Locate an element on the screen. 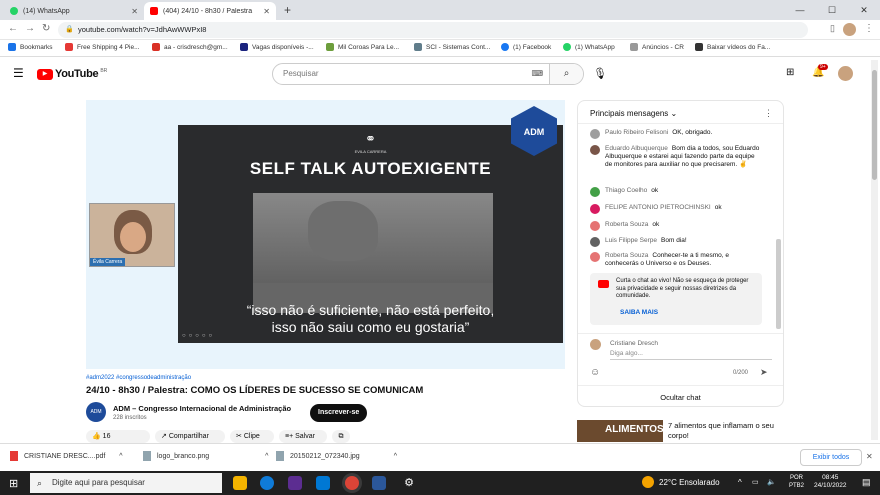  clip-button: ✂ Clipe is located at coordinates (252, 436).